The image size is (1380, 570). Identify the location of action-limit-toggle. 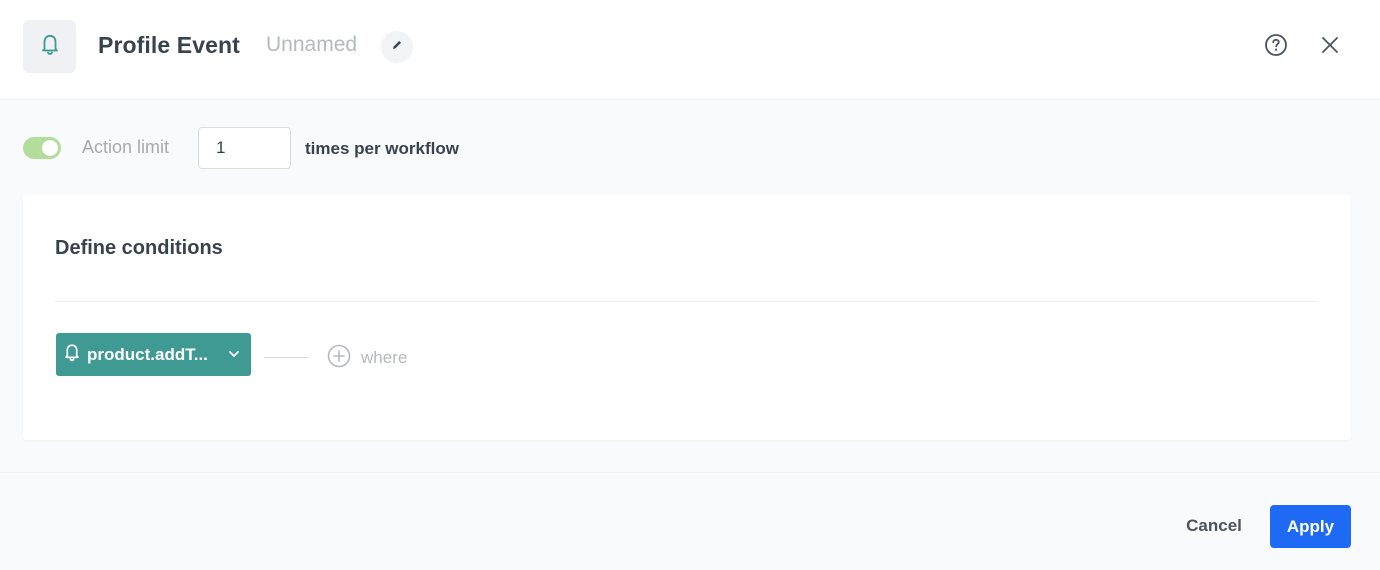
(42, 148).